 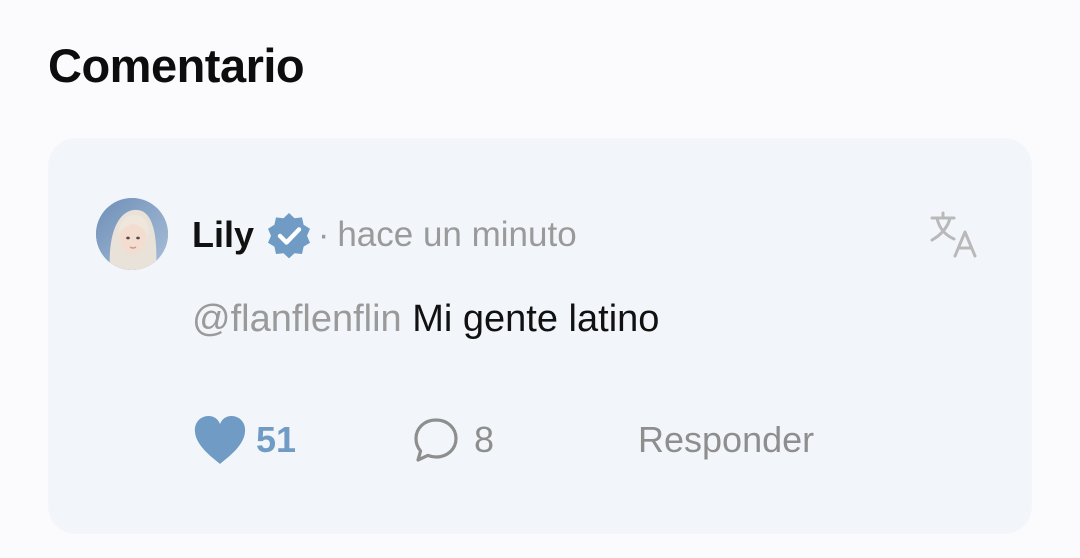 What do you see at coordinates (220, 440) in the screenshot?
I see `heart-icon` at bounding box center [220, 440].